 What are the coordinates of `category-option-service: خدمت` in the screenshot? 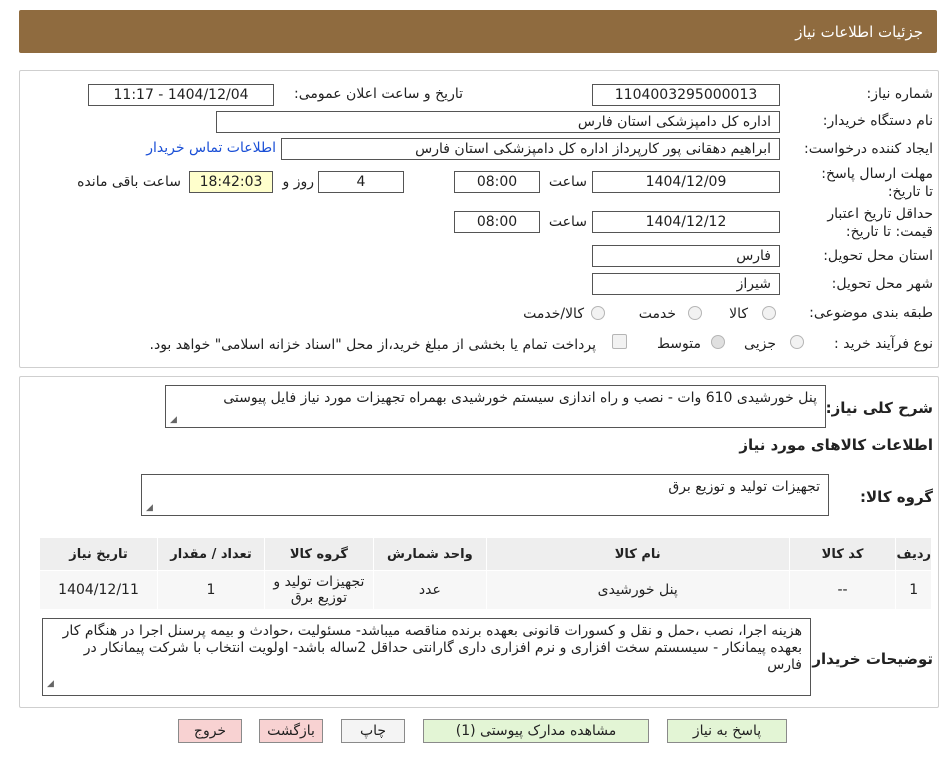 It's located at (657, 314).